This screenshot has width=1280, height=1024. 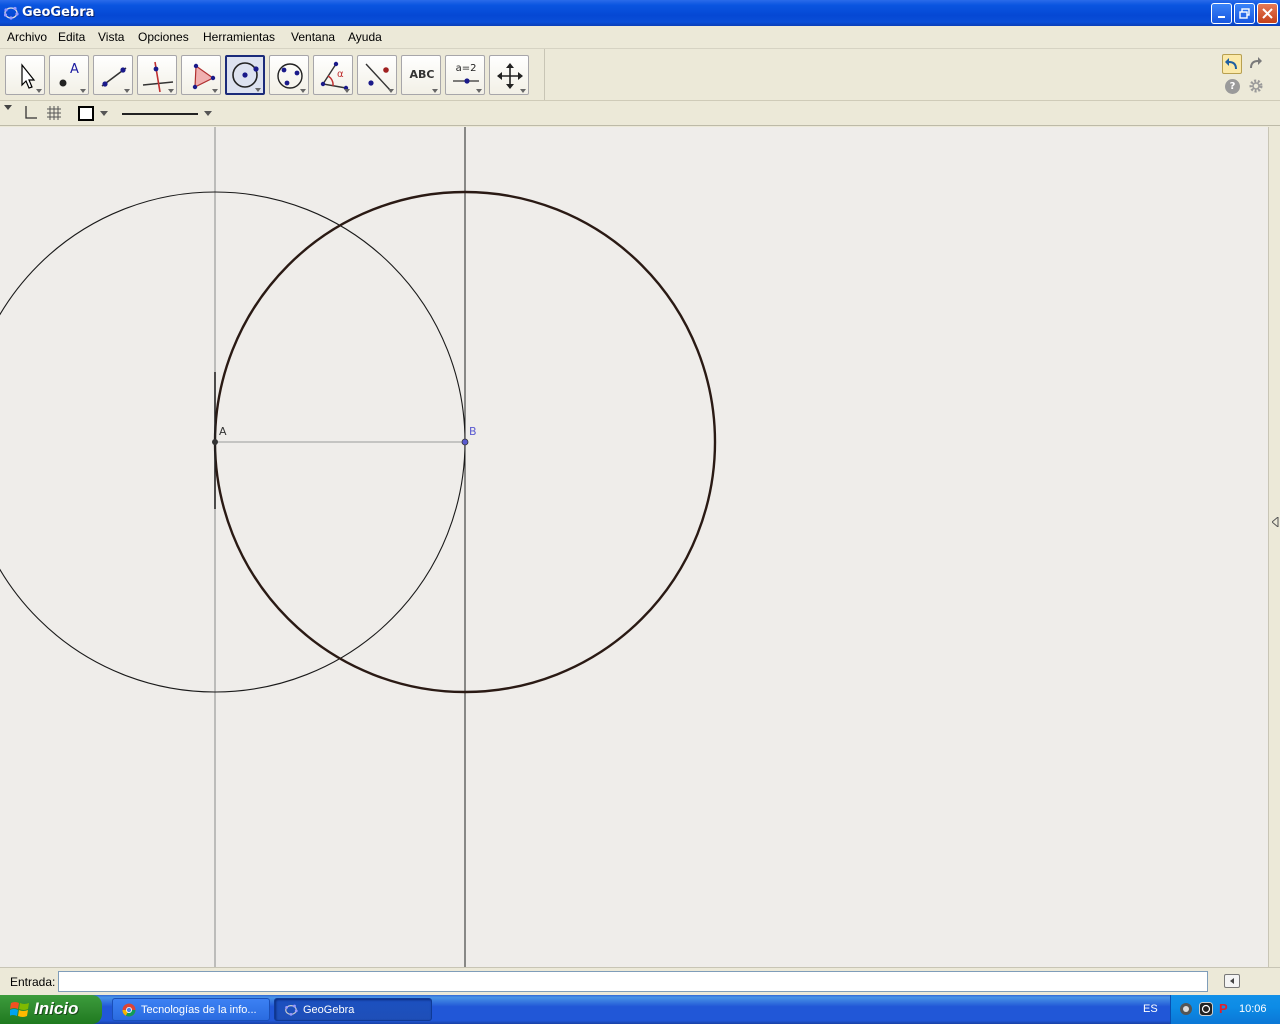 What do you see at coordinates (313, 37) in the screenshot?
I see `menu-ventana: Ventana` at bounding box center [313, 37].